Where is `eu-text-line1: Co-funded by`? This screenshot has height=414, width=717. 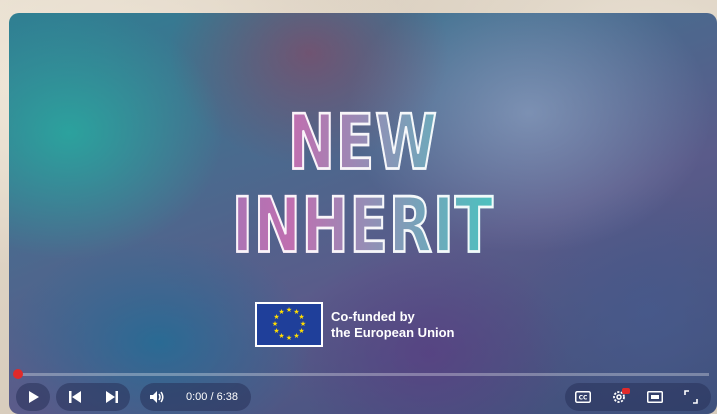
eu-text-line1: Co-funded by is located at coordinates (373, 316).